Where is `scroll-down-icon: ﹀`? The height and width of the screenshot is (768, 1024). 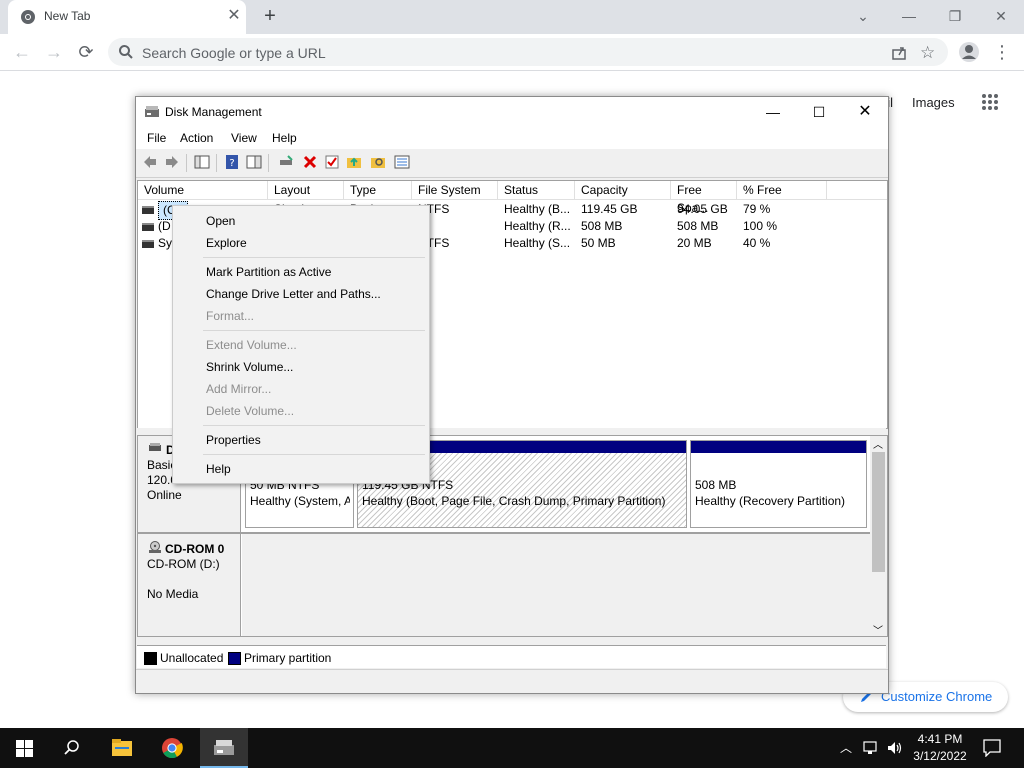 scroll-down-icon: ﹀ is located at coordinates (878, 629).